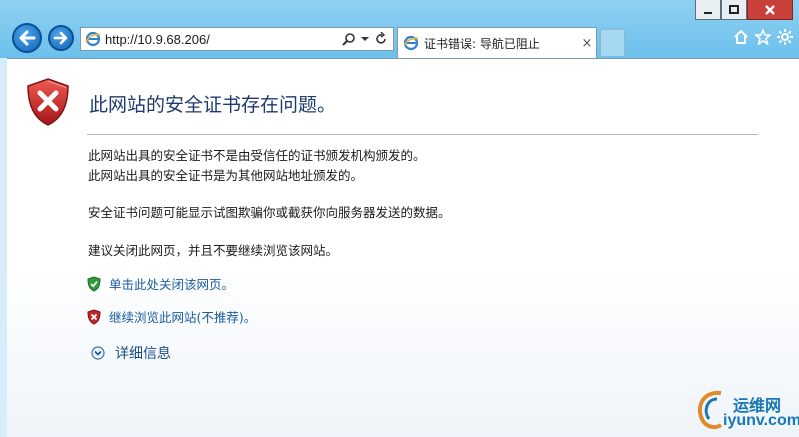 Image resolution: width=799 pixels, height=437 pixels. What do you see at coordinates (257, 155) in the screenshot?
I see `warning-text-line-1: 此网站出具的安全证书不是由受信任的证书颁发机构颁发的。` at bounding box center [257, 155].